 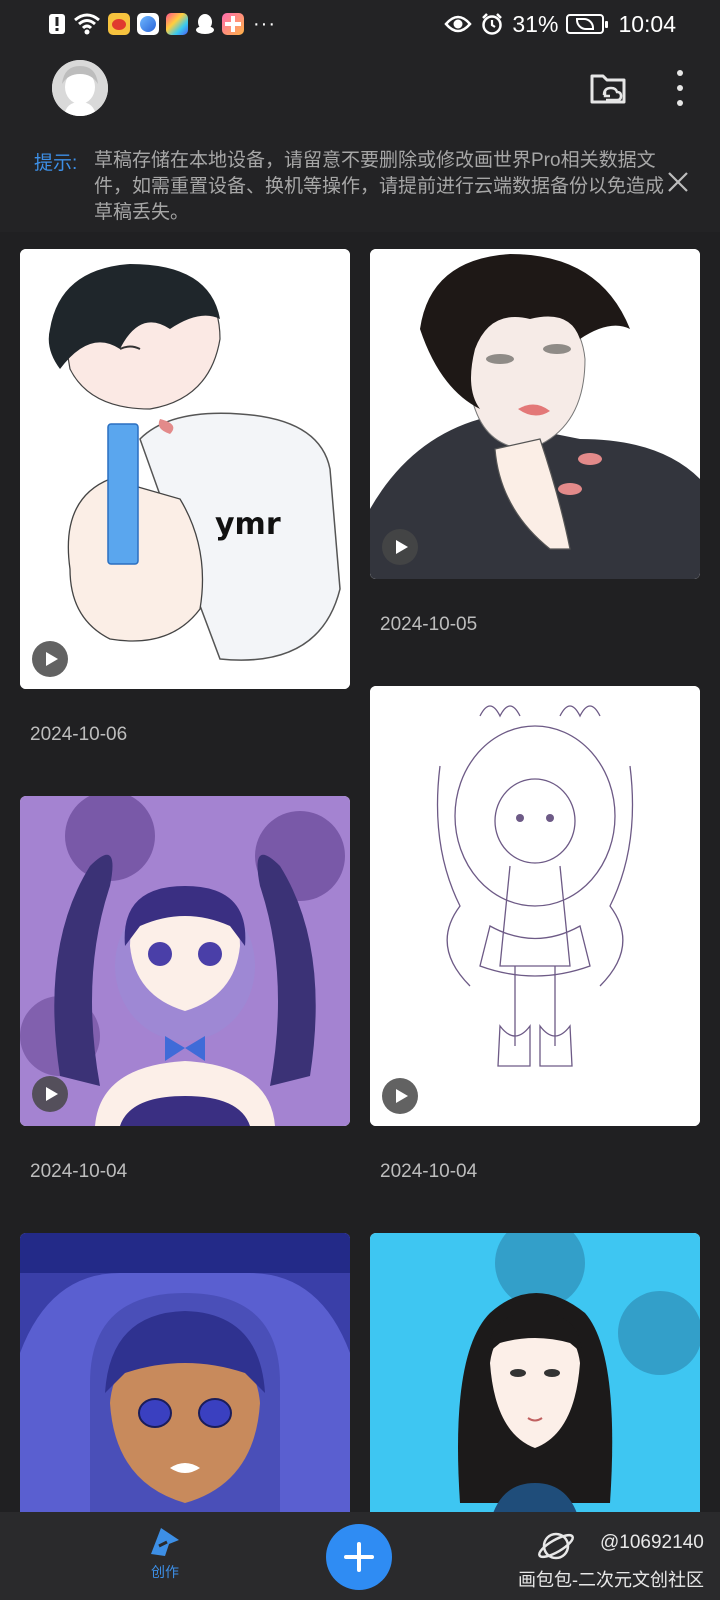 I want to click on more-icon, so click(x=680, y=88).